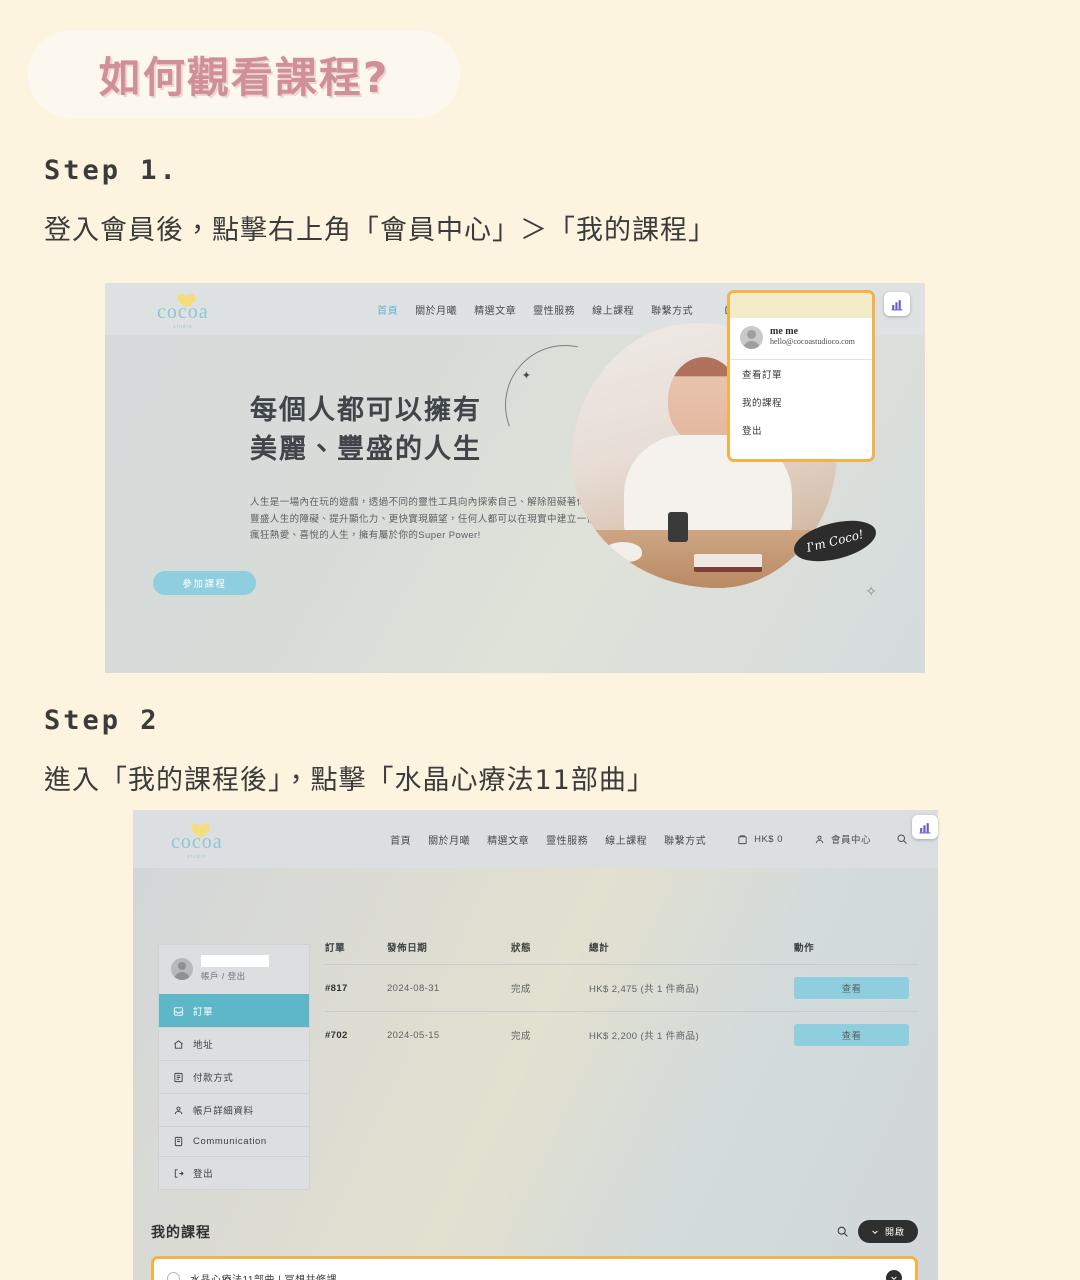 The width and height of the screenshot is (1080, 1280). I want to click on sidebar-item-logout: 登出, so click(234, 1172).